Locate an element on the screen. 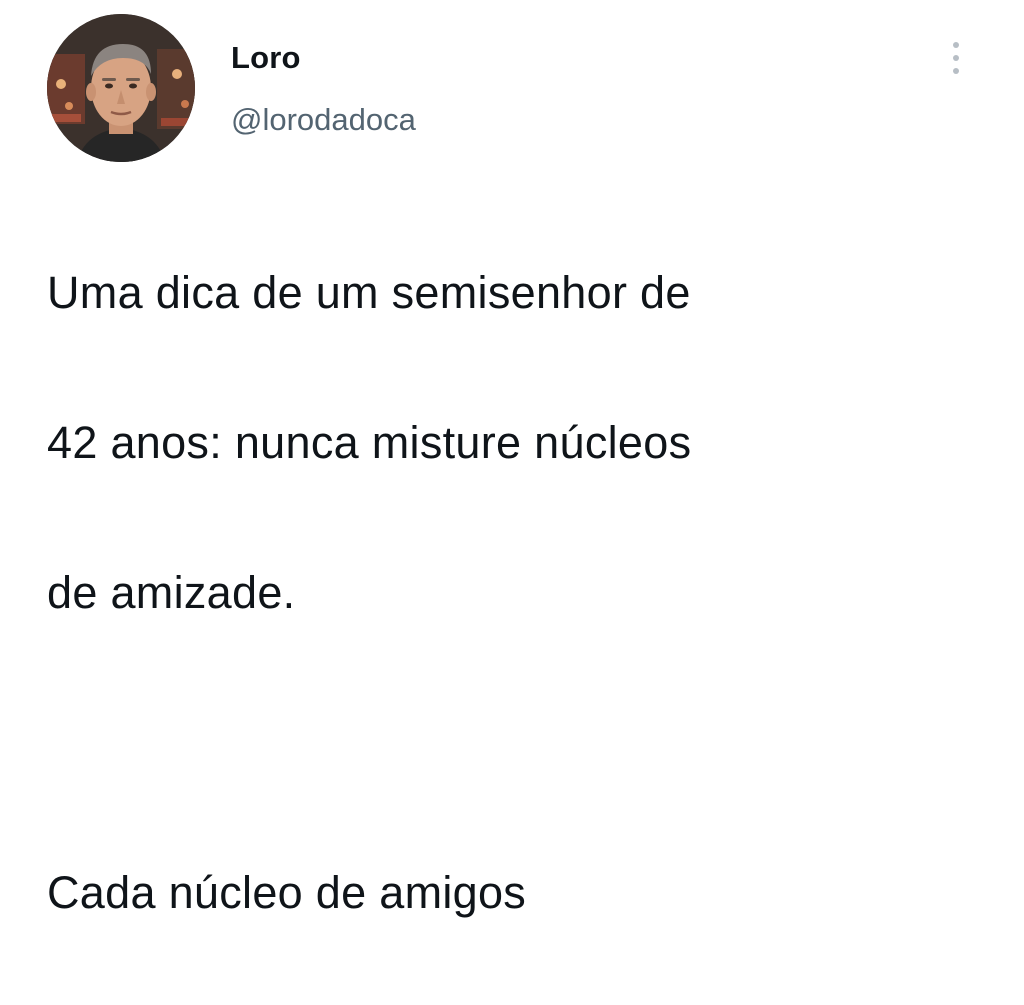  tweet-text-line: Cada núcleo de amigos is located at coordinates (287, 892).